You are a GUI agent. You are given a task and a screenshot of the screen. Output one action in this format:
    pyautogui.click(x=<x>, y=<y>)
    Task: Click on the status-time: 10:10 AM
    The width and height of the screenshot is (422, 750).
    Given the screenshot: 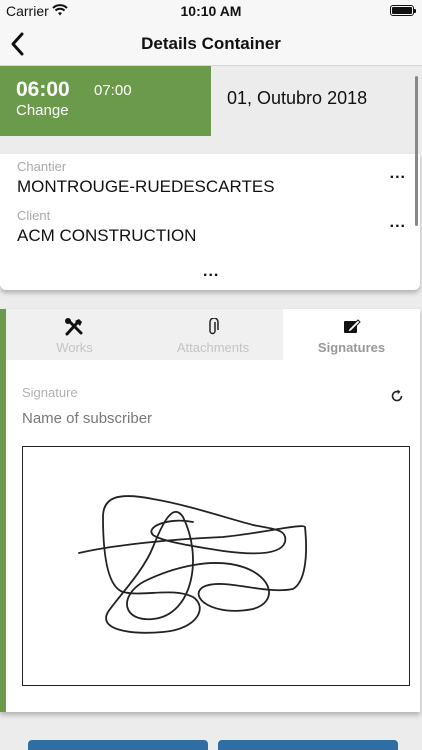 What is the action you would take?
    pyautogui.click(x=211, y=11)
    